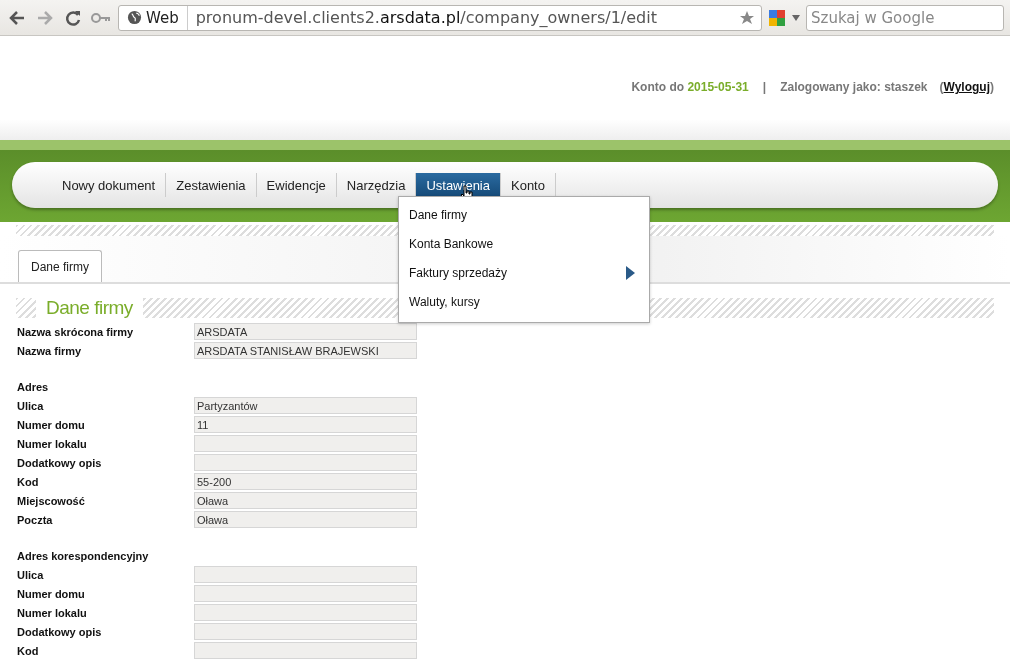 The height and width of the screenshot is (659, 1010). What do you see at coordinates (905, 17) in the screenshot?
I see `search-field: Szukaj w Google` at bounding box center [905, 17].